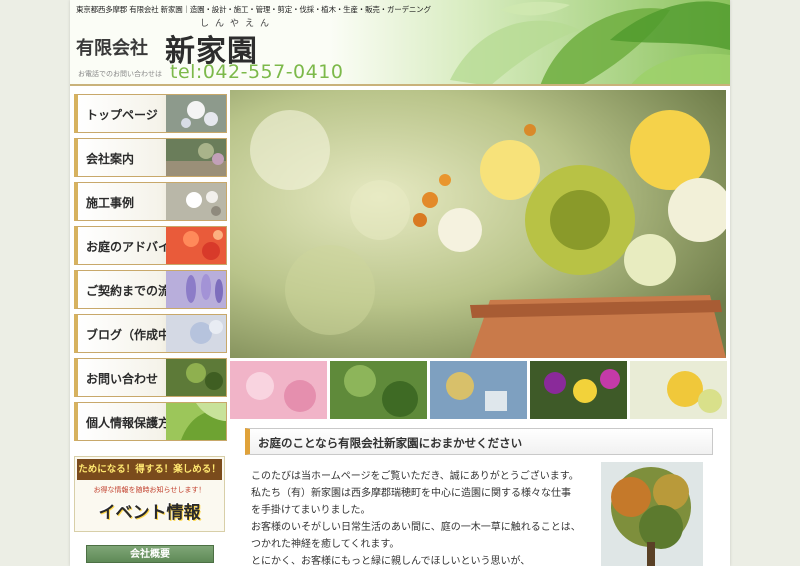 The image size is (800, 566). Describe the element at coordinates (325, 544) in the screenshot. I see `intro-paragraph-line: つかれた神経を癒してくれます。` at that location.